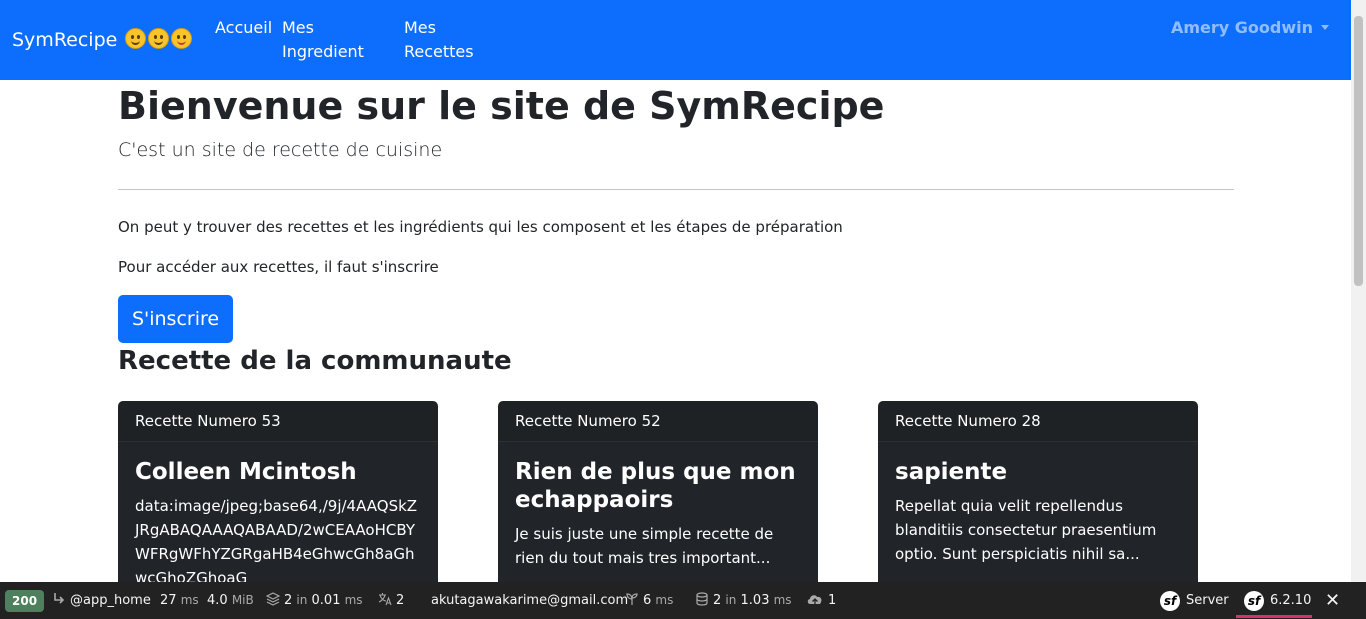 This screenshot has height=619, width=1366. What do you see at coordinates (782, 600) in the screenshot?
I see `db-unit: ms` at bounding box center [782, 600].